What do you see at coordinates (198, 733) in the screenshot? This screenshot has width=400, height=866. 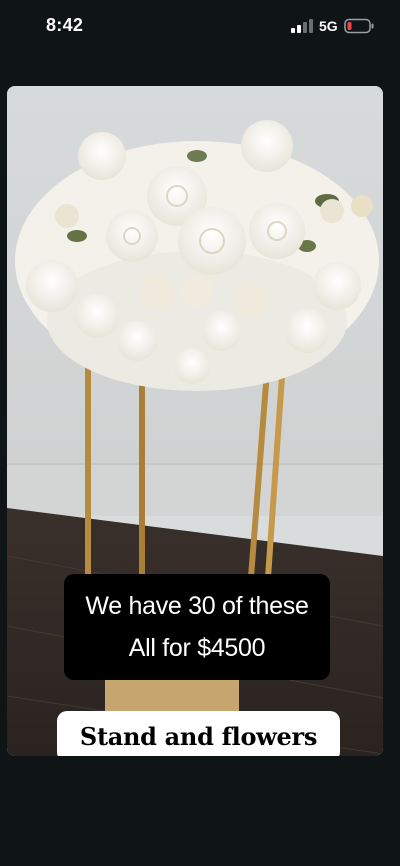 I see `story-tag: Stand and flowers` at bounding box center [198, 733].